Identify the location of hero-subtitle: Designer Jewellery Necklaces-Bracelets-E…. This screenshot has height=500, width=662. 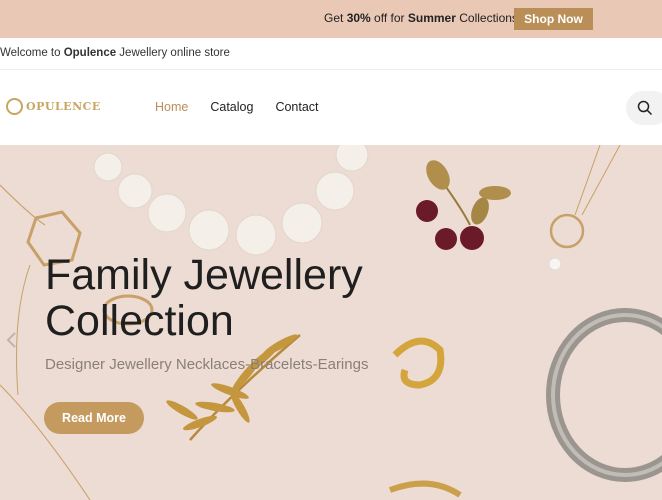
(207, 364).